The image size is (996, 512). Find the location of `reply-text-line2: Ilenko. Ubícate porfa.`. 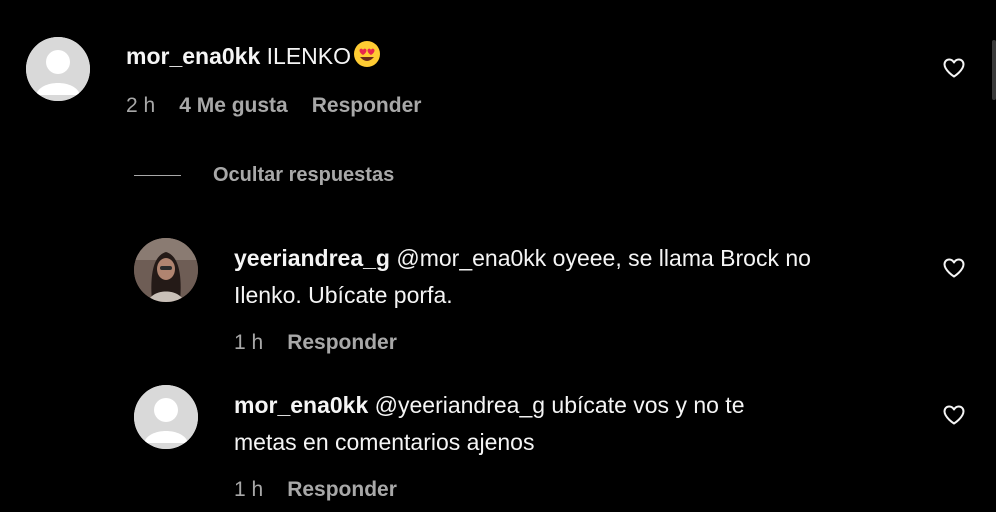

reply-text-line2: Ilenko. Ubícate porfa. is located at coordinates (343, 295).